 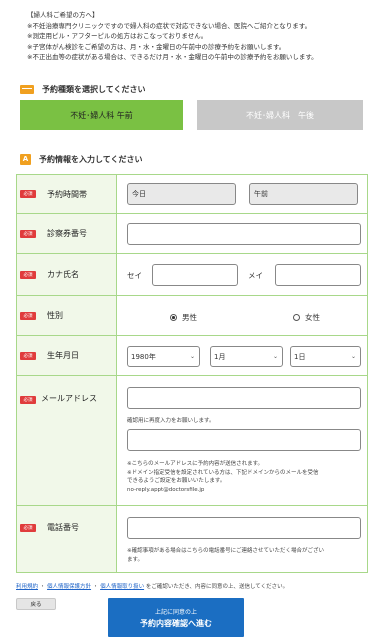 What do you see at coordinates (63, 274) in the screenshot?
I see `label-kana-name: カナ氏名` at bounding box center [63, 274].